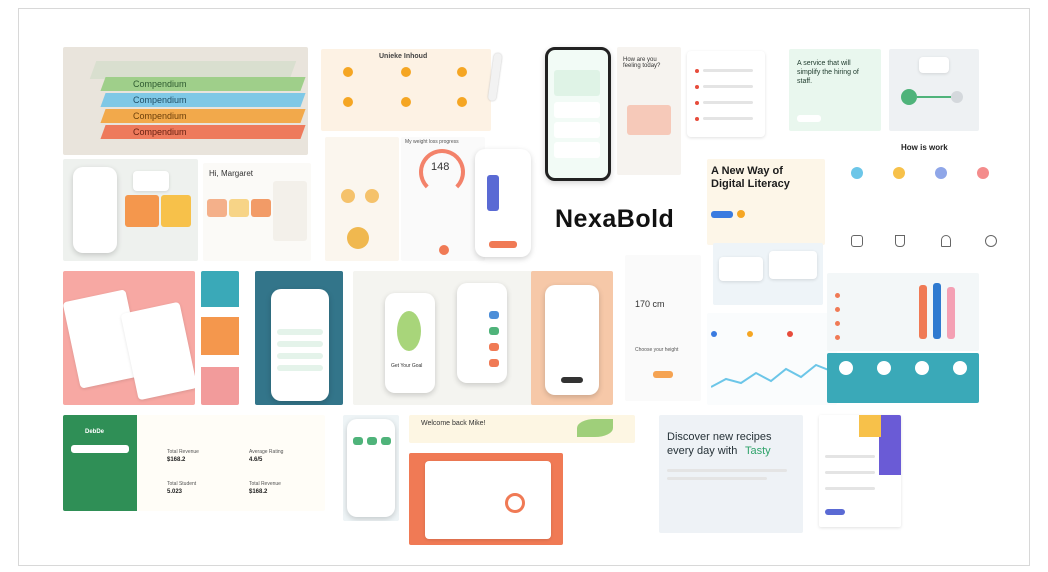 Image resolution: width=1048 pixels, height=572 pixels. Describe the element at coordinates (642, 63) in the screenshot. I see `feeling-title: How are you feeling today?` at that location.